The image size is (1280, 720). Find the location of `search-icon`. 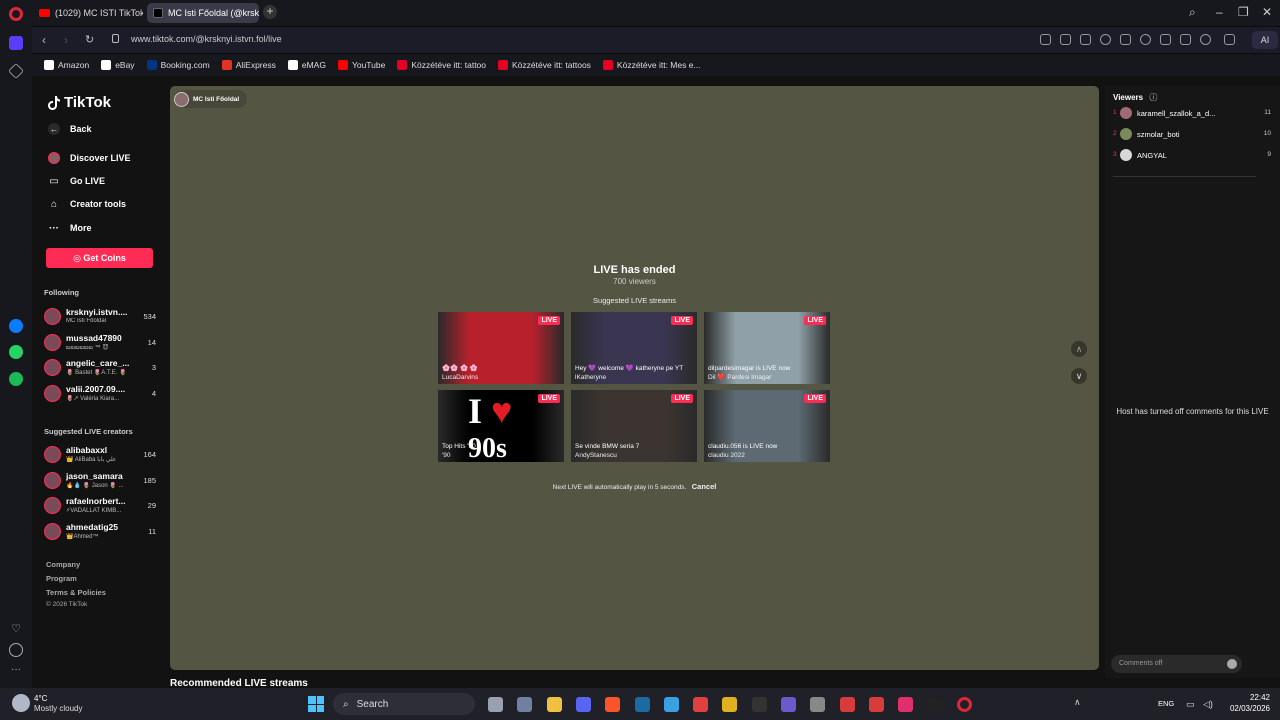

search-icon is located at coordinates (1045, 39).